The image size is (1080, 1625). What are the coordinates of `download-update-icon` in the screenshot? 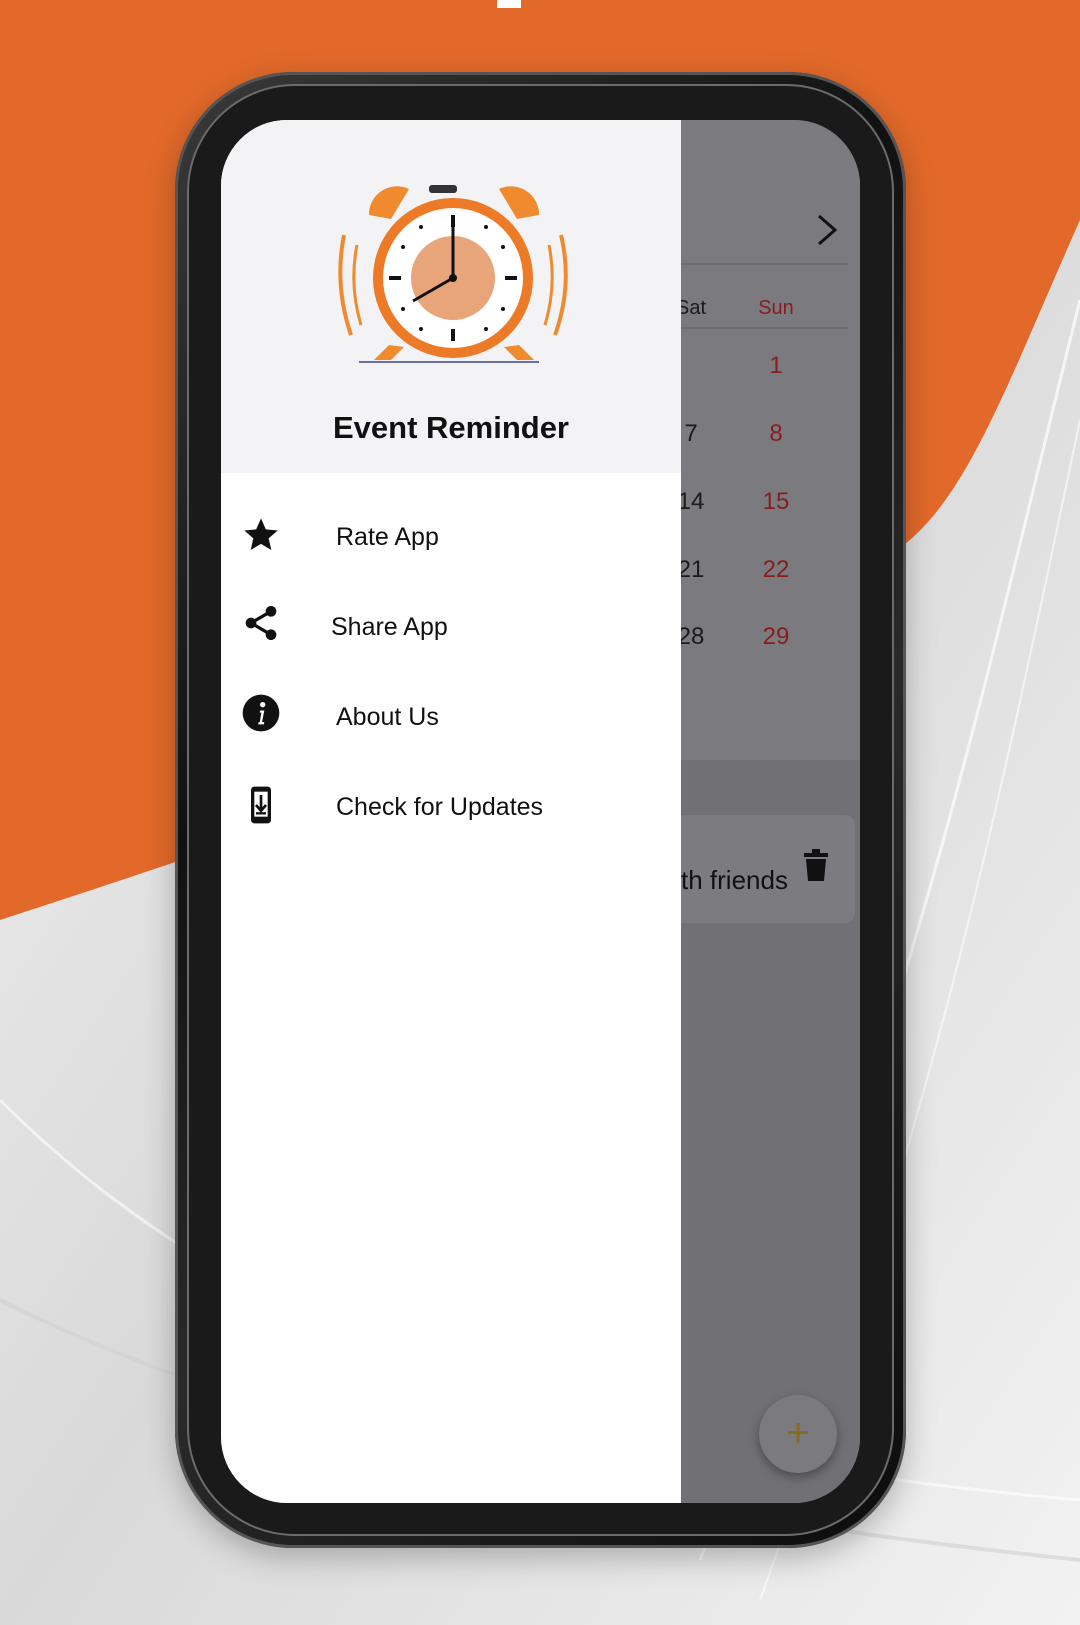 It's located at (261, 805).